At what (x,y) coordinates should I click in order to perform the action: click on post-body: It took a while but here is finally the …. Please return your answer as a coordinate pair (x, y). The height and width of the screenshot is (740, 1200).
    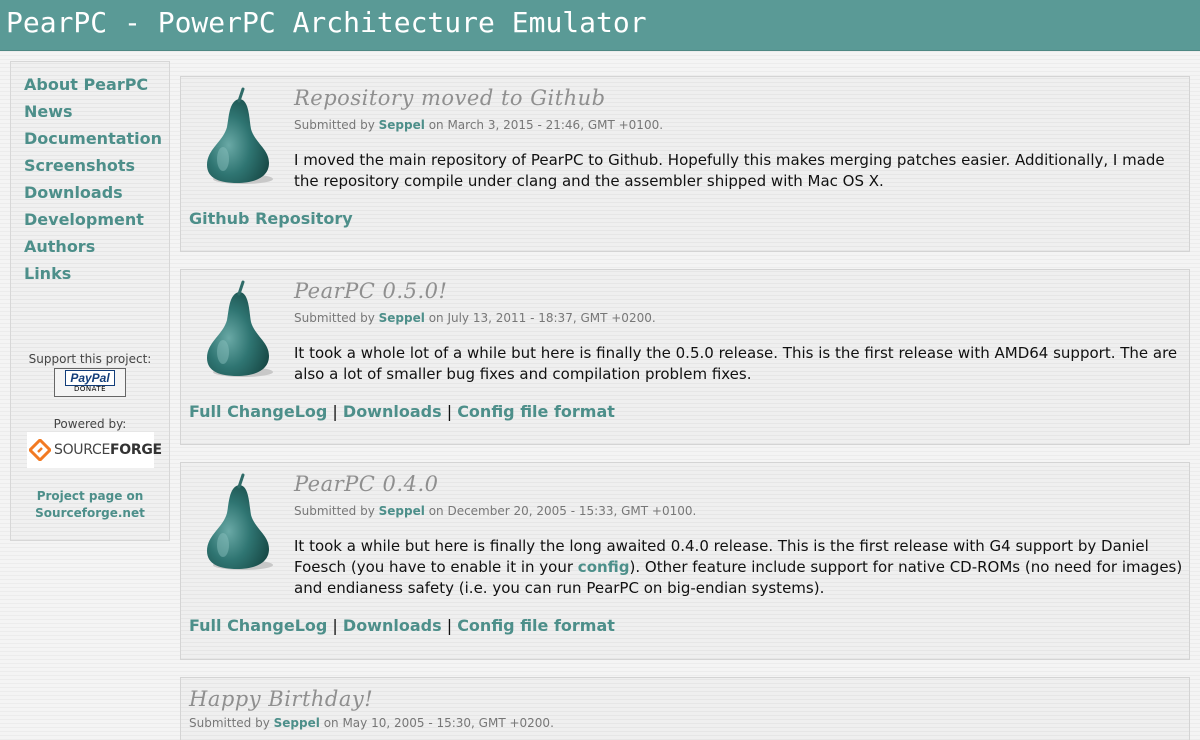
    Looking at the image, I should click on (739, 567).